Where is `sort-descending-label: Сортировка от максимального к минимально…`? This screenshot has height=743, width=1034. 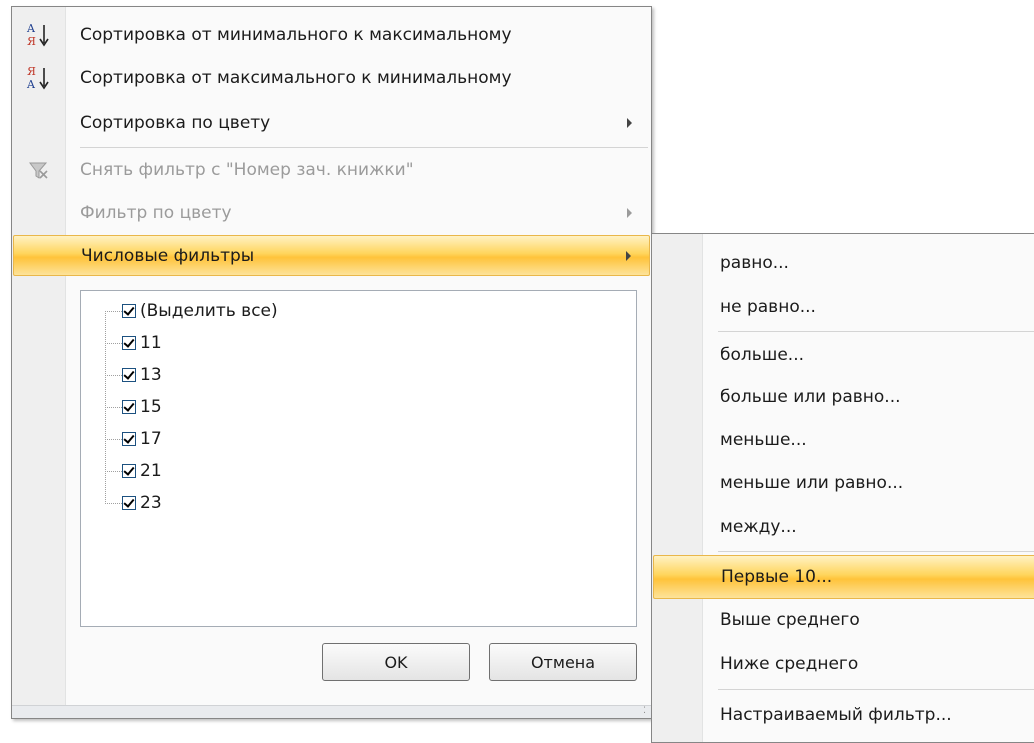 sort-descending-label: Сортировка от максимального к минимально… is located at coordinates (296, 77).